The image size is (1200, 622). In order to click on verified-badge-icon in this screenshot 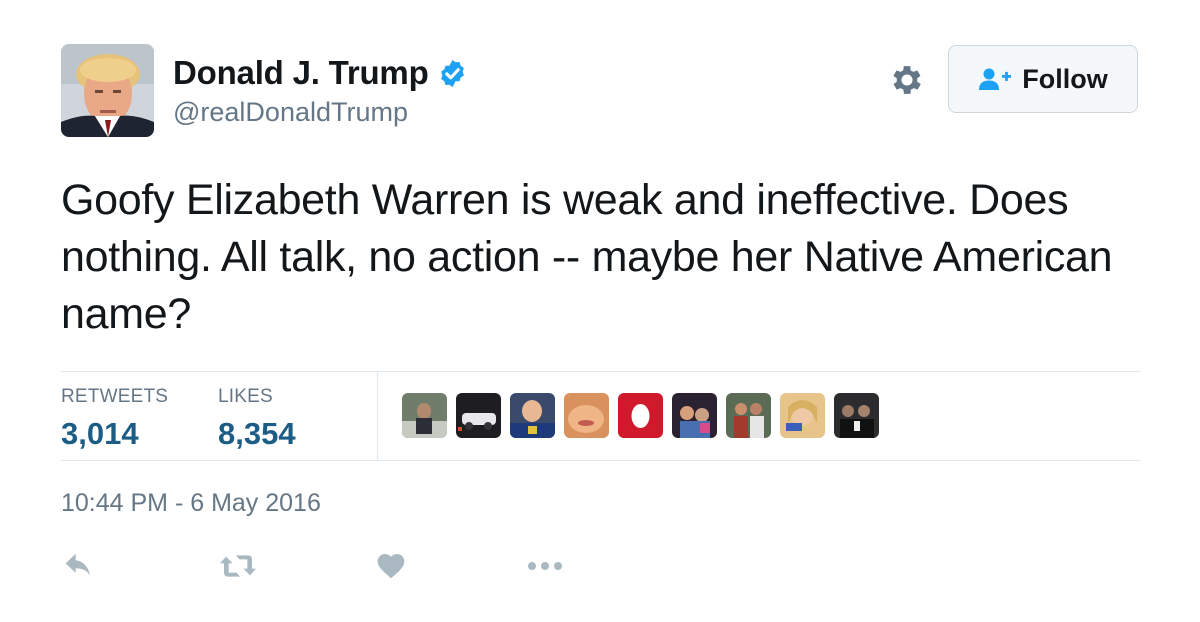, I will do `click(452, 73)`.